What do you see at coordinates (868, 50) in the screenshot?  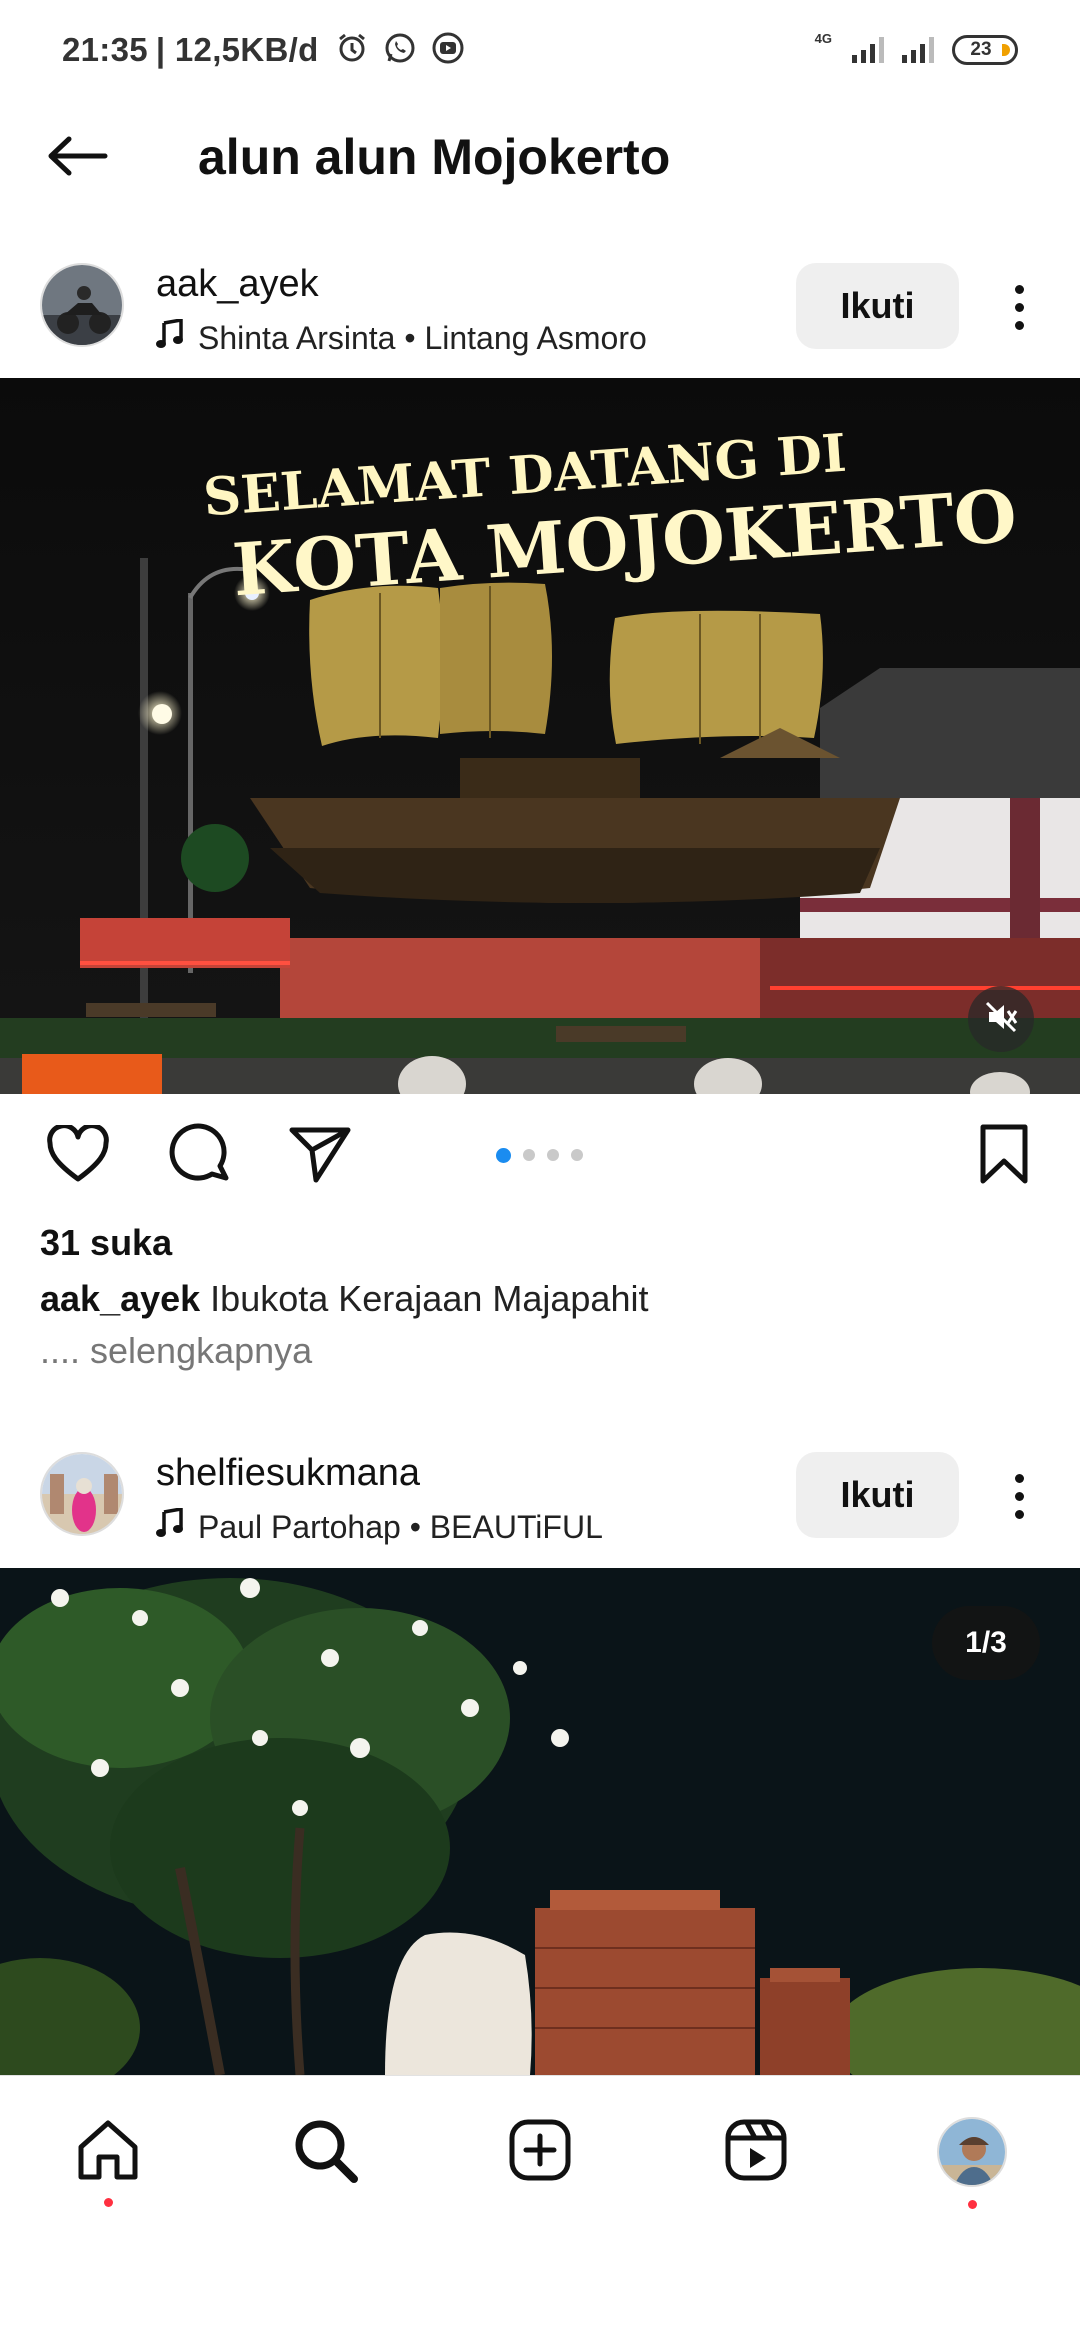 I see `signal-icon-sim1` at bounding box center [868, 50].